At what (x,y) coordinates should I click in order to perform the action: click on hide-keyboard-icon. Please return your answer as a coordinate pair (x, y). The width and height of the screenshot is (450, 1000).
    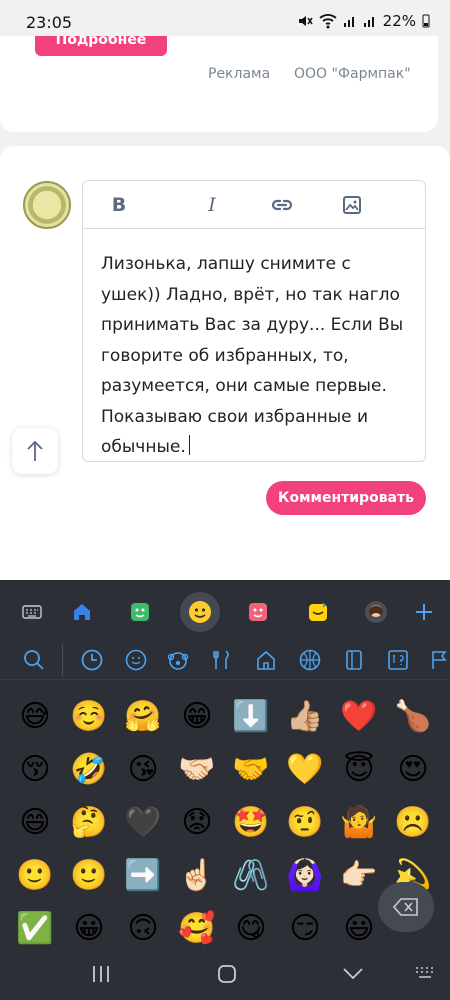
    Looking at the image, I should click on (353, 974).